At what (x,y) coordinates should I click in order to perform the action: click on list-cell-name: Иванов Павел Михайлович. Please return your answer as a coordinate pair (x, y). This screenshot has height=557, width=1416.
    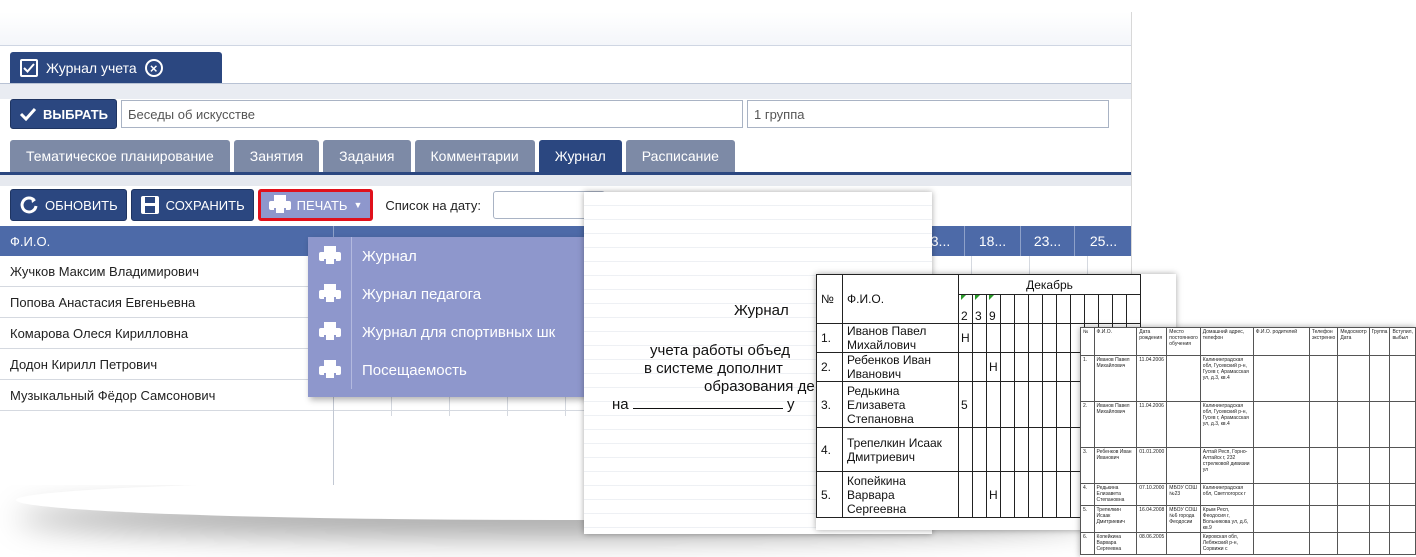
    Looking at the image, I should click on (1115, 378).